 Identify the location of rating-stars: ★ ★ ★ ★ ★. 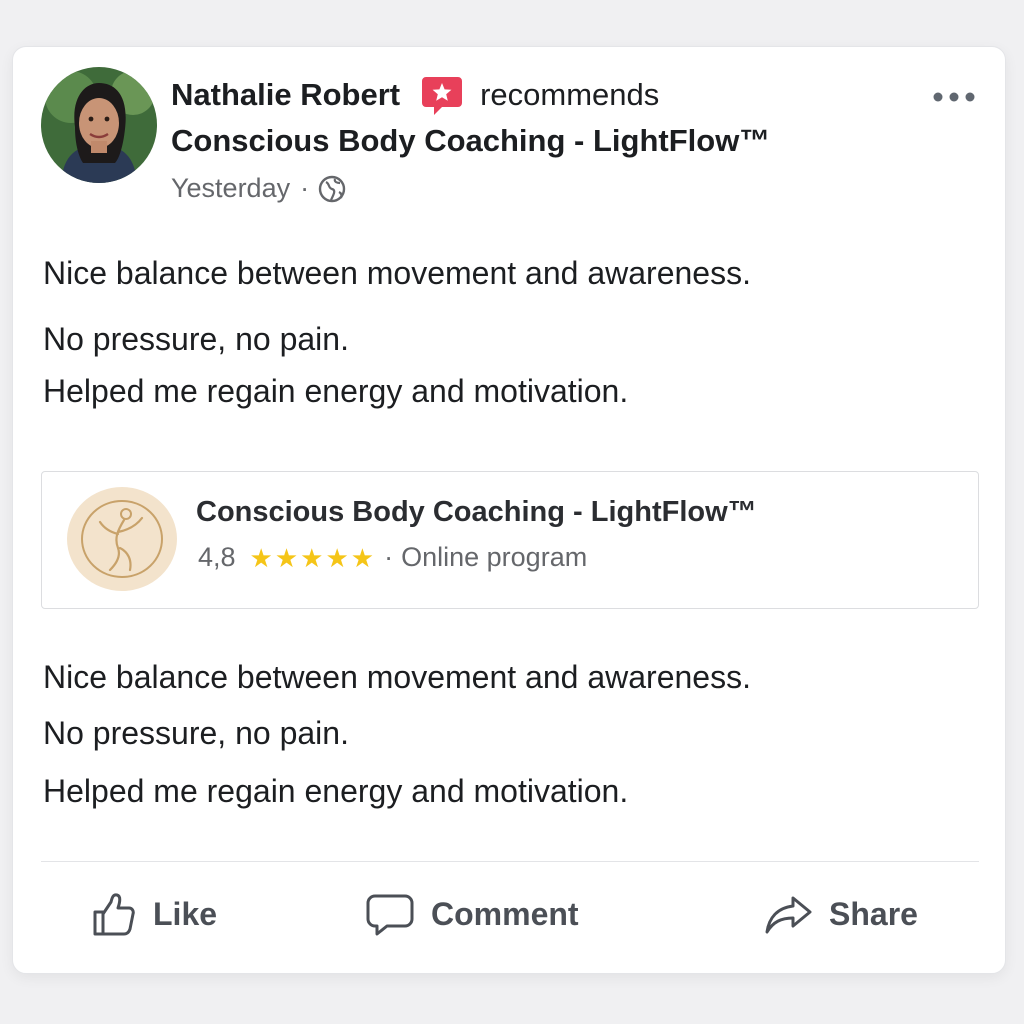
(312, 558).